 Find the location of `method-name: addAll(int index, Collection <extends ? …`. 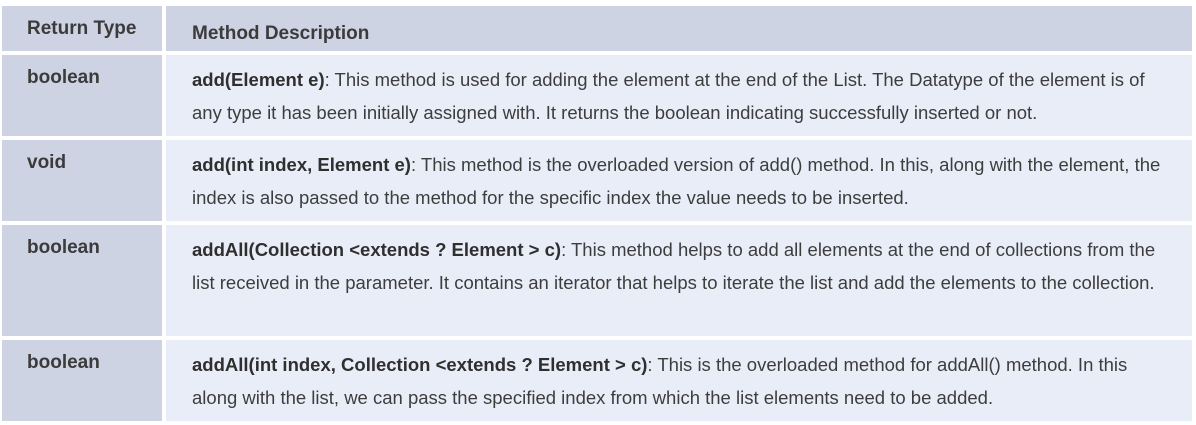

method-name: addAll(int index, Collection <extends ? … is located at coordinates (420, 364).